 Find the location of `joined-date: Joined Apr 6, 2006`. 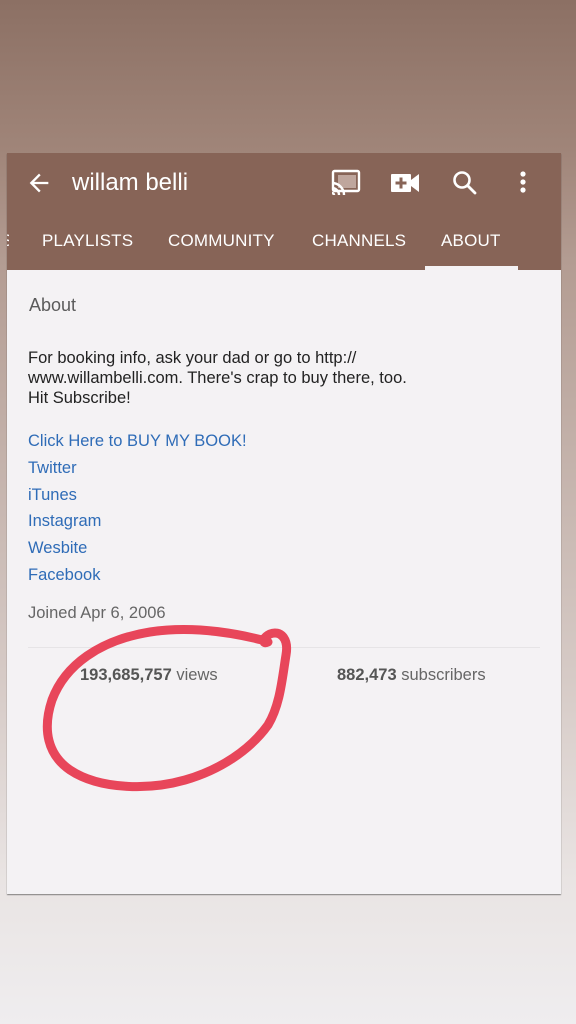

joined-date: Joined Apr 6, 2006 is located at coordinates (97, 613).